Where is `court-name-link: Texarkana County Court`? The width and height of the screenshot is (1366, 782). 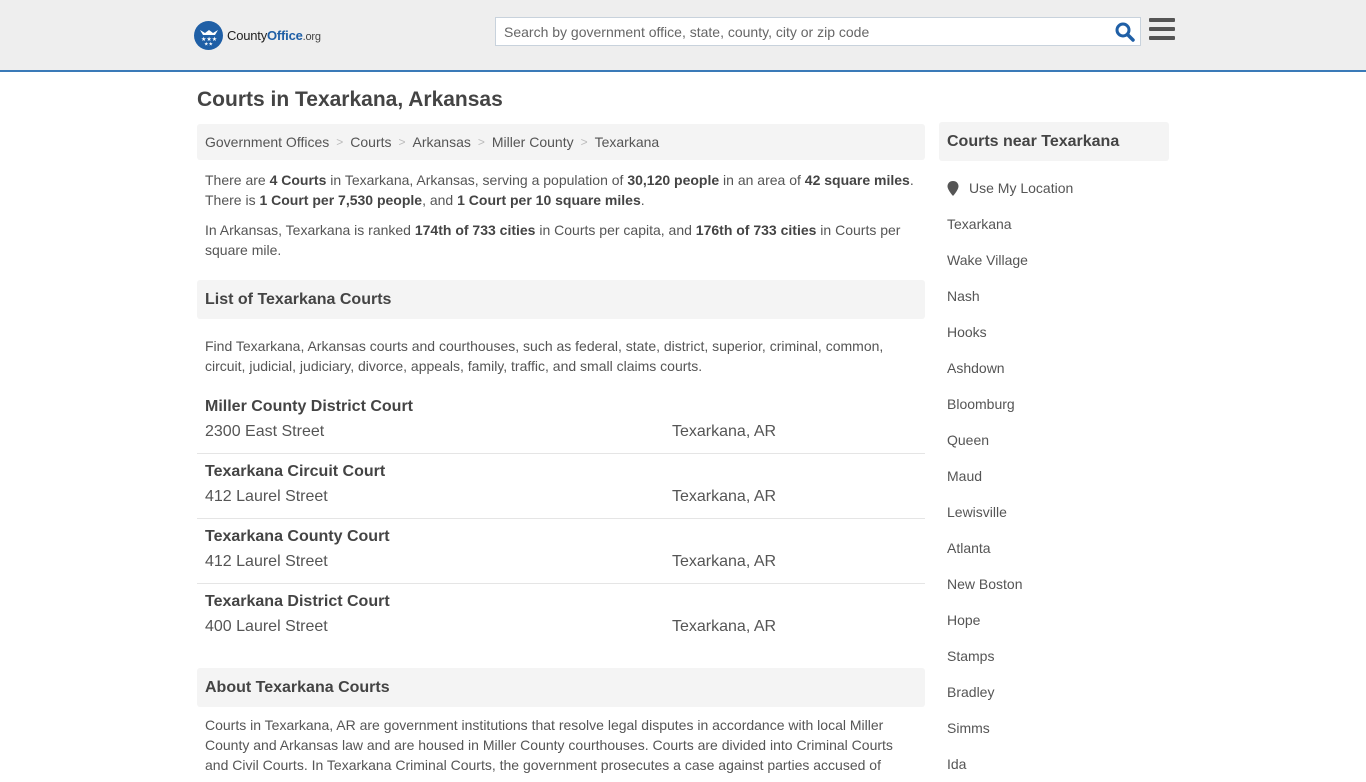 court-name-link: Texarkana County Court is located at coordinates (297, 537).